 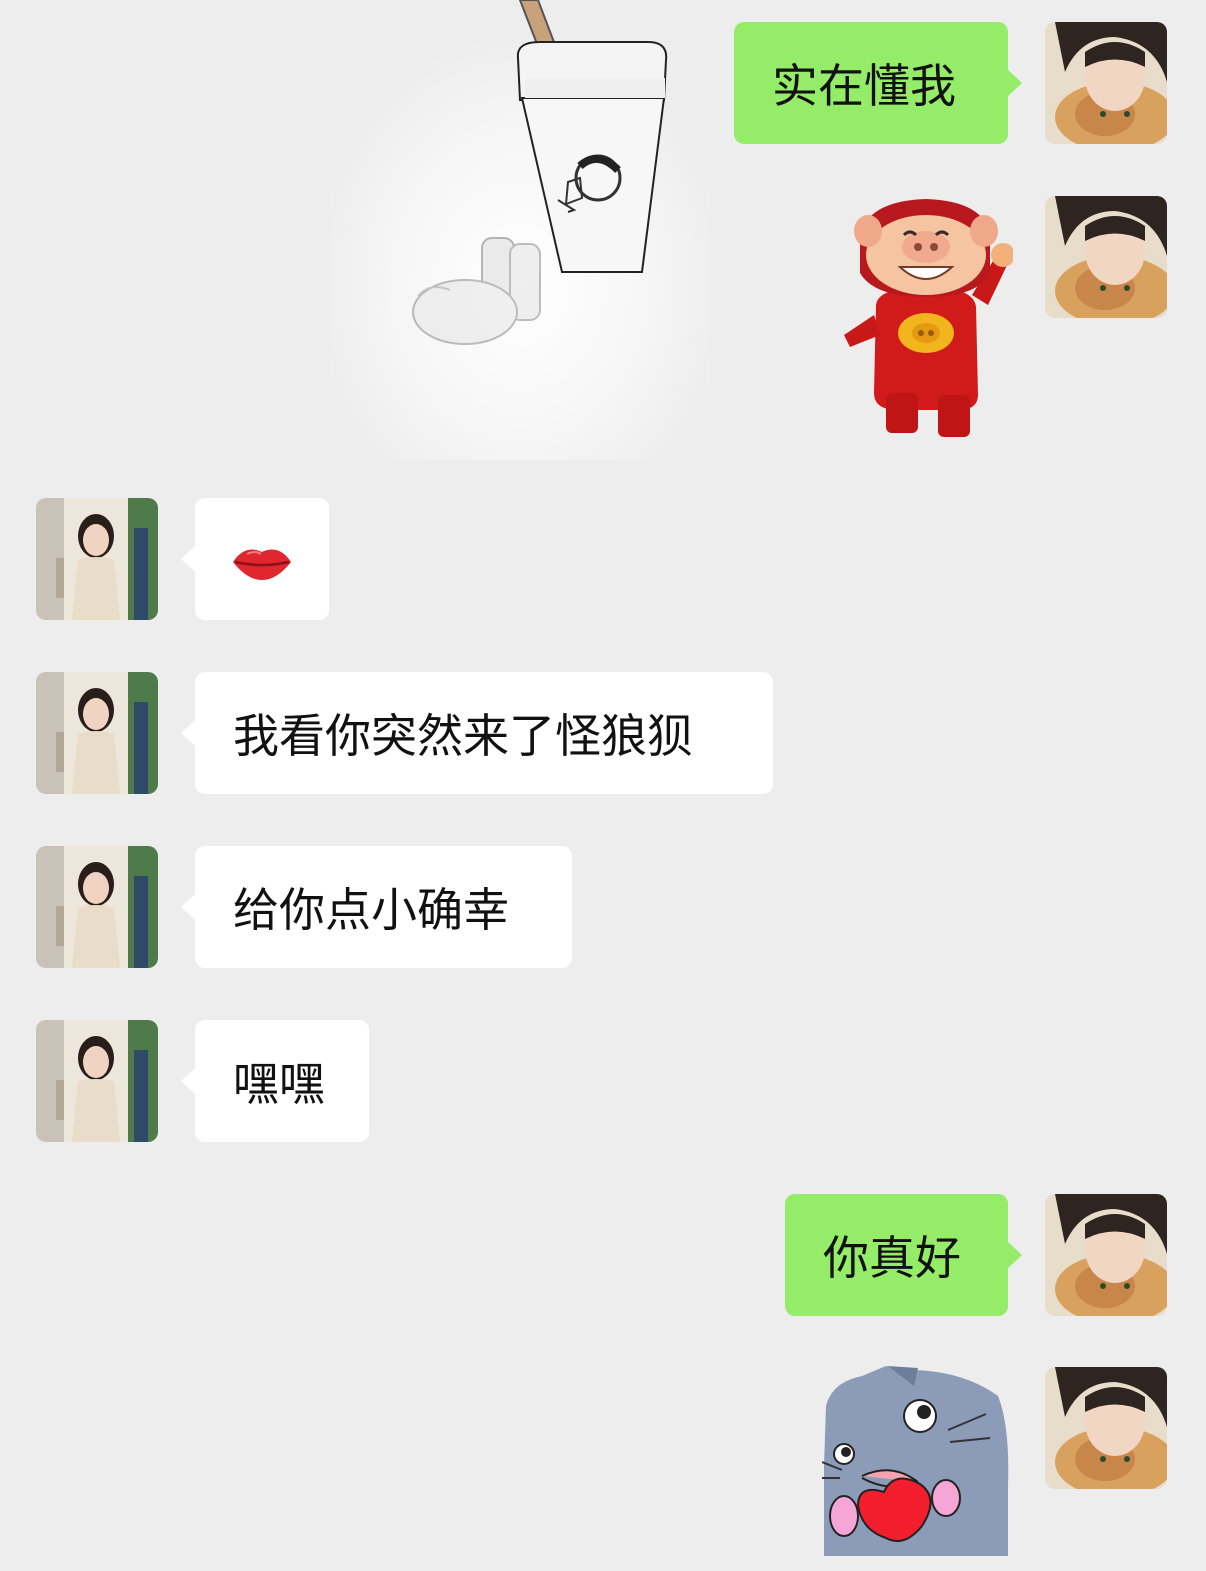 I want to click on message-bubble-self: 实在懂我, so click(x=878, y=83).